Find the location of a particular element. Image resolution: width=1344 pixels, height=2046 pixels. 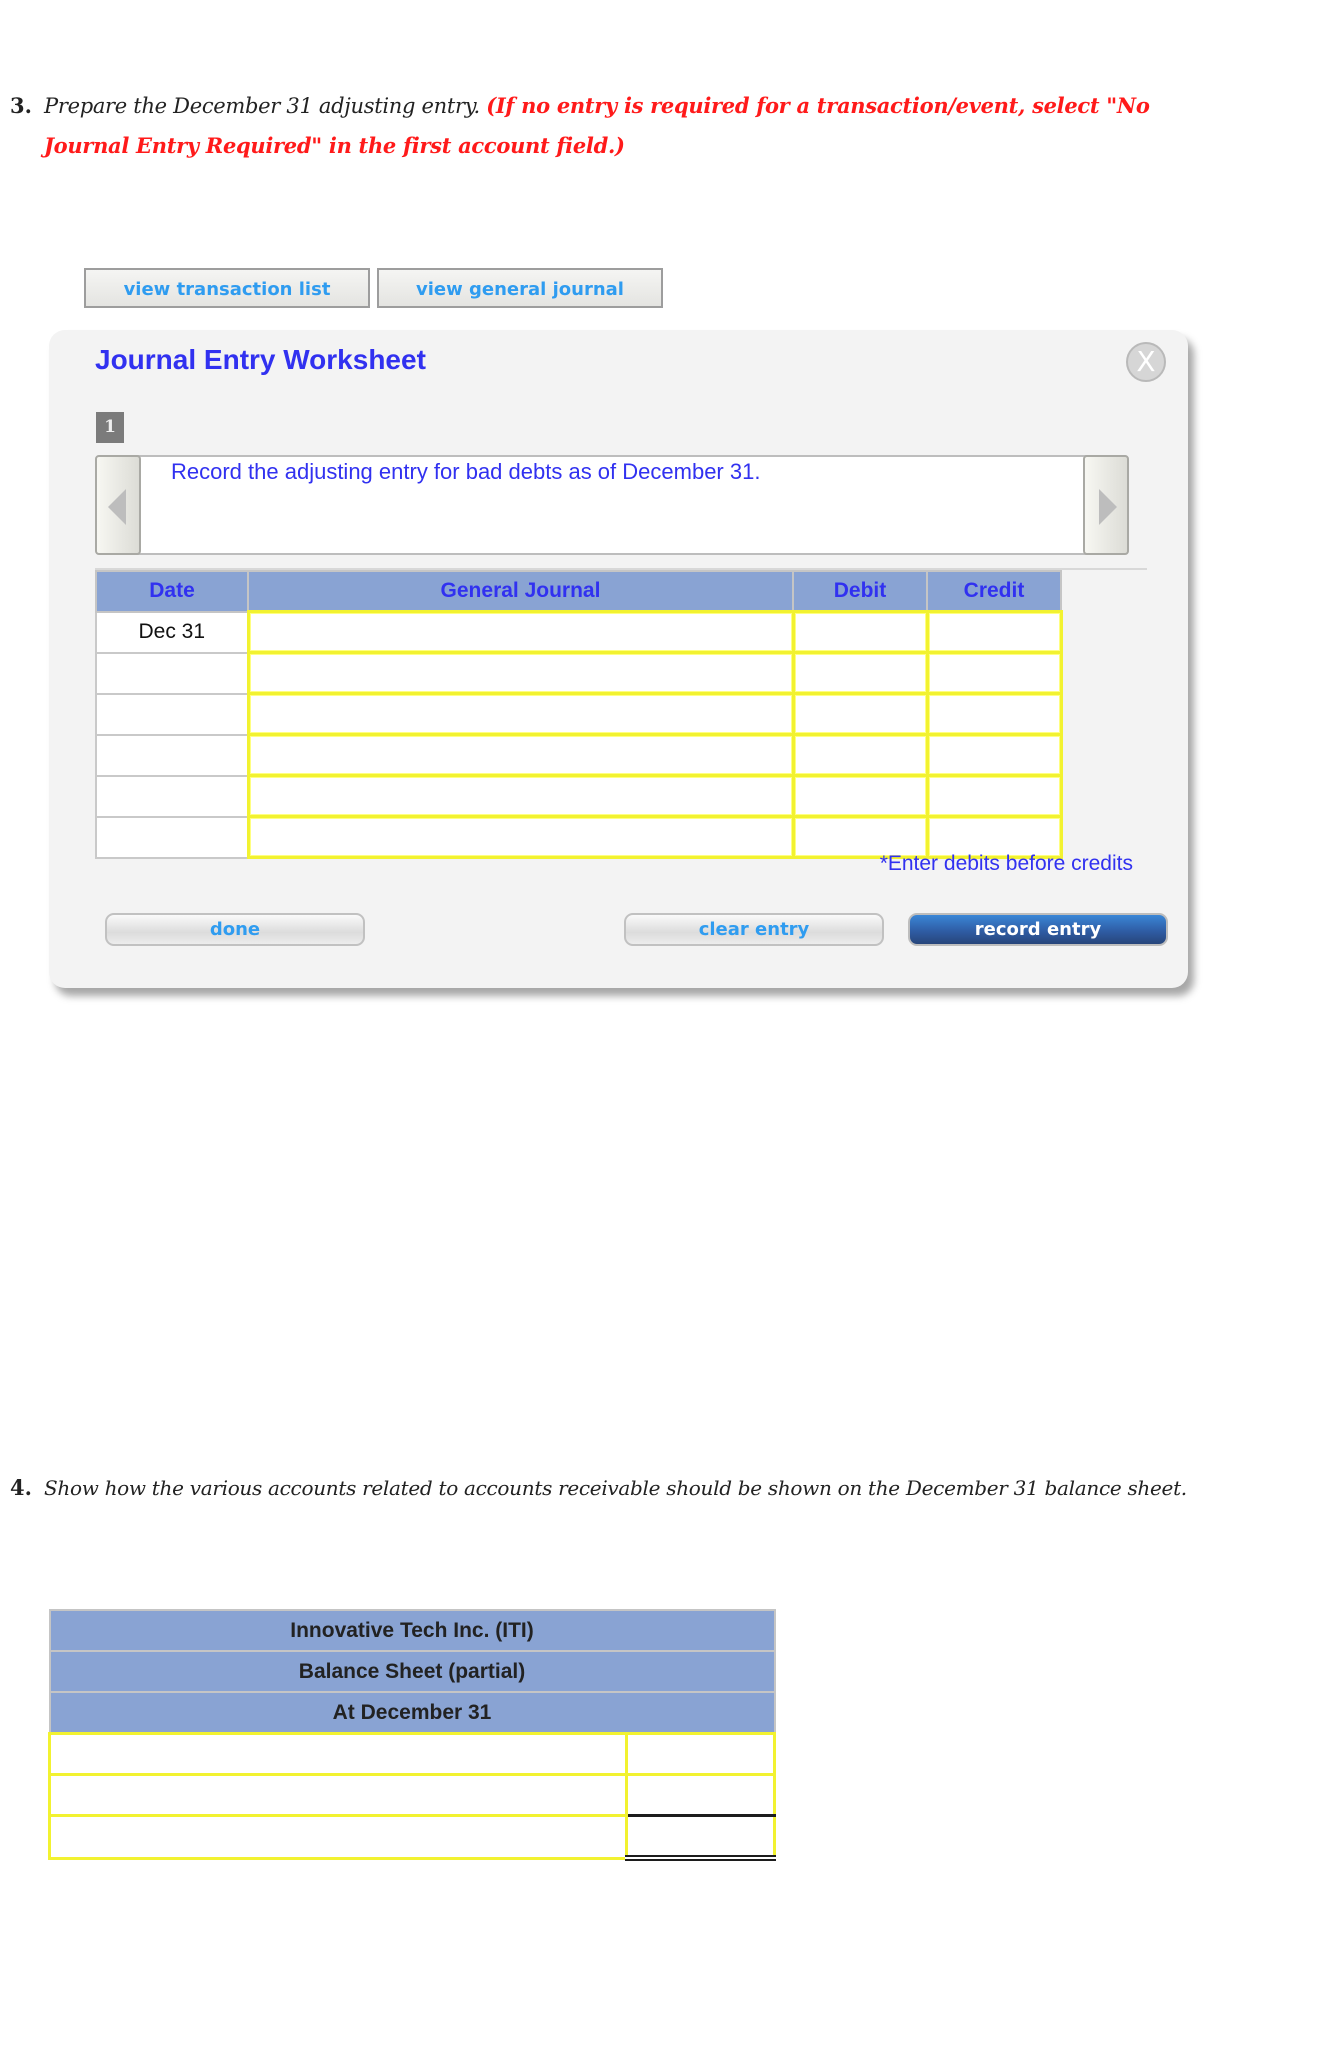

clear-entry-button: clear entry is located at coordinates (754, 929).